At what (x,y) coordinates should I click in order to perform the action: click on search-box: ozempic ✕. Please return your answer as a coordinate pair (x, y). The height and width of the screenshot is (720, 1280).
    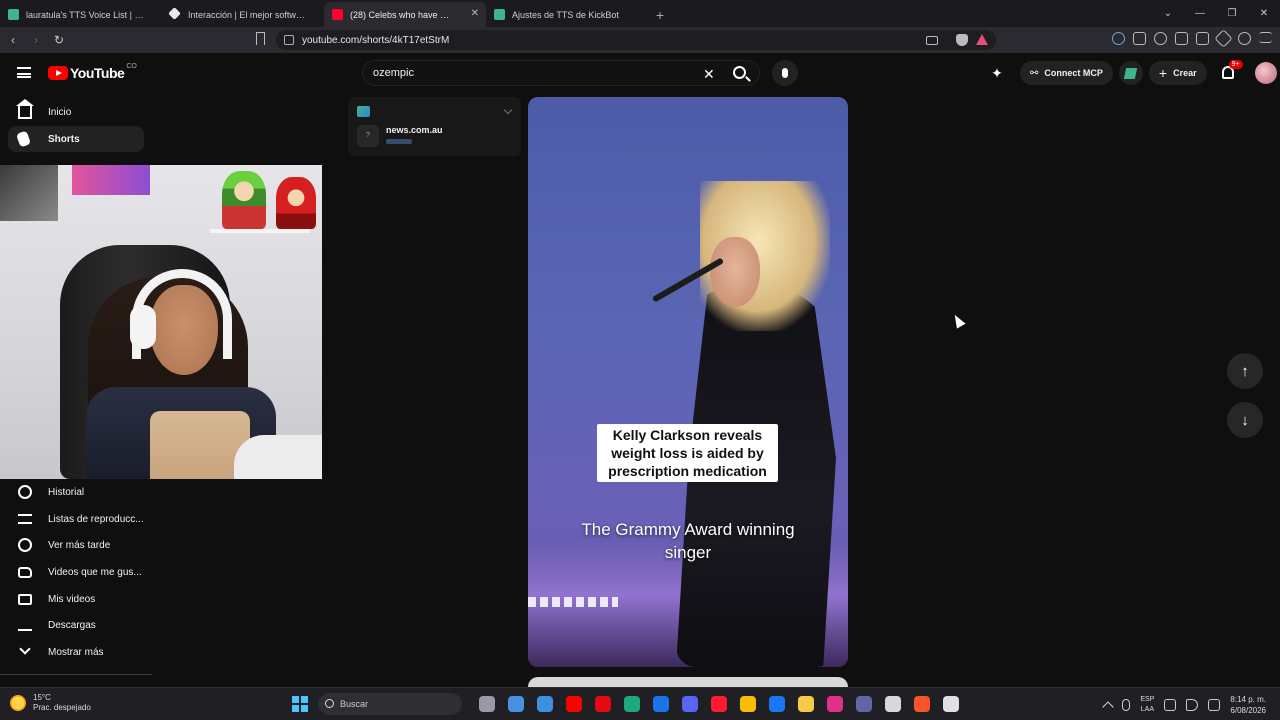
    Looking at the image, I should click on (561, 73).